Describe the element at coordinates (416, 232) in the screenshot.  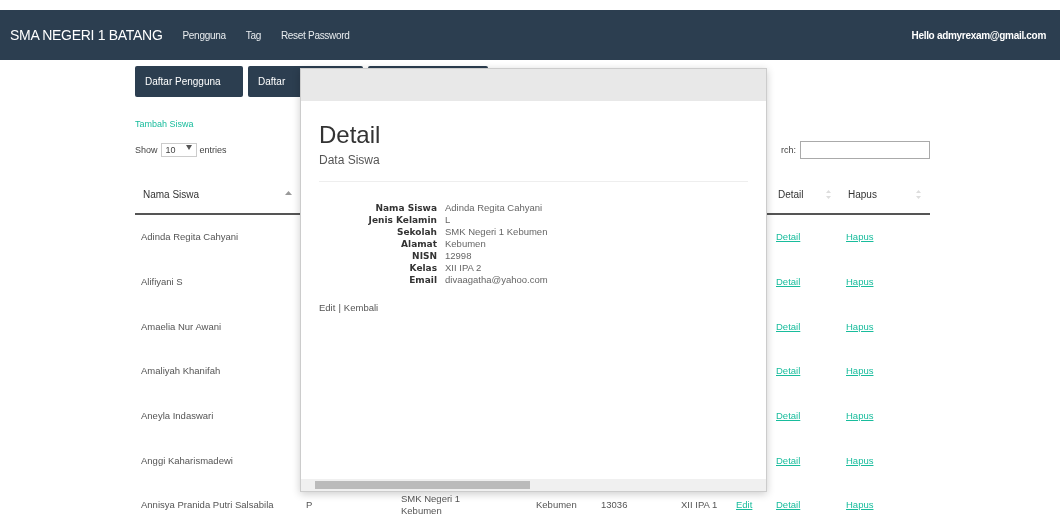
I see `field-label: Sekolah` at that location.